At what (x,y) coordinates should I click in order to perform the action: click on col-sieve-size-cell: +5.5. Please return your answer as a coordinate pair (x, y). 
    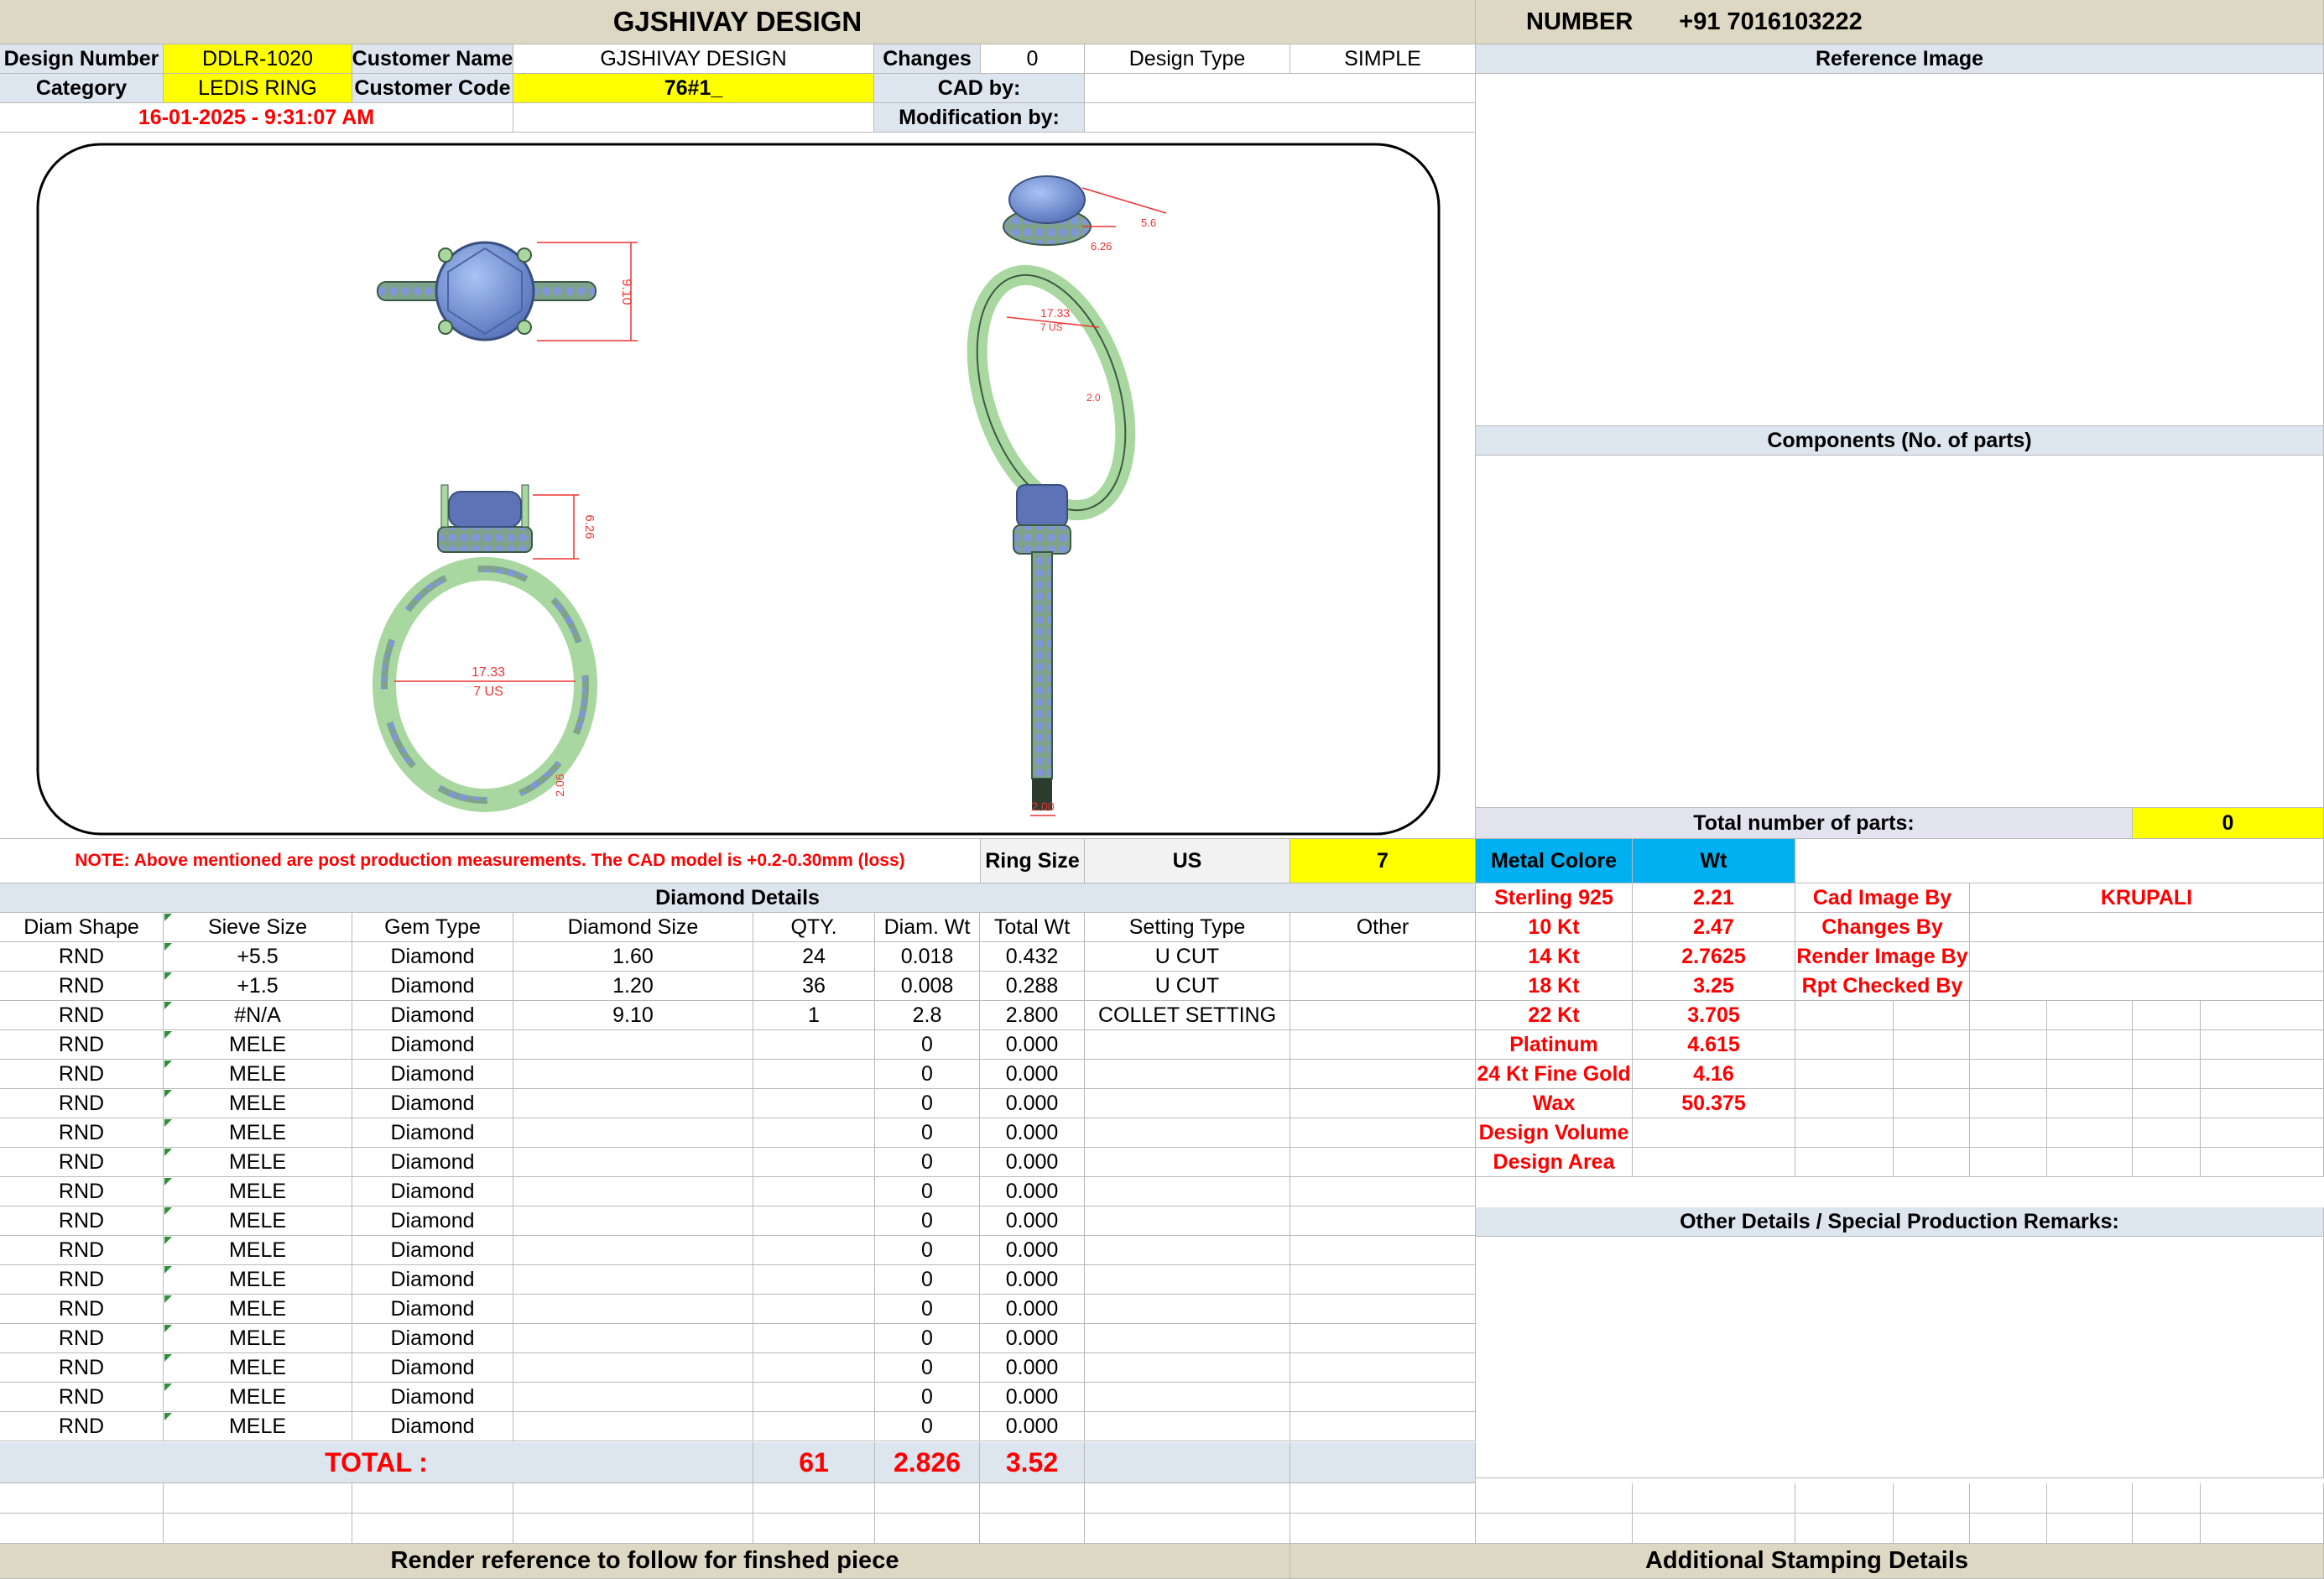
    Looking at the image, I should click on (258, 957).